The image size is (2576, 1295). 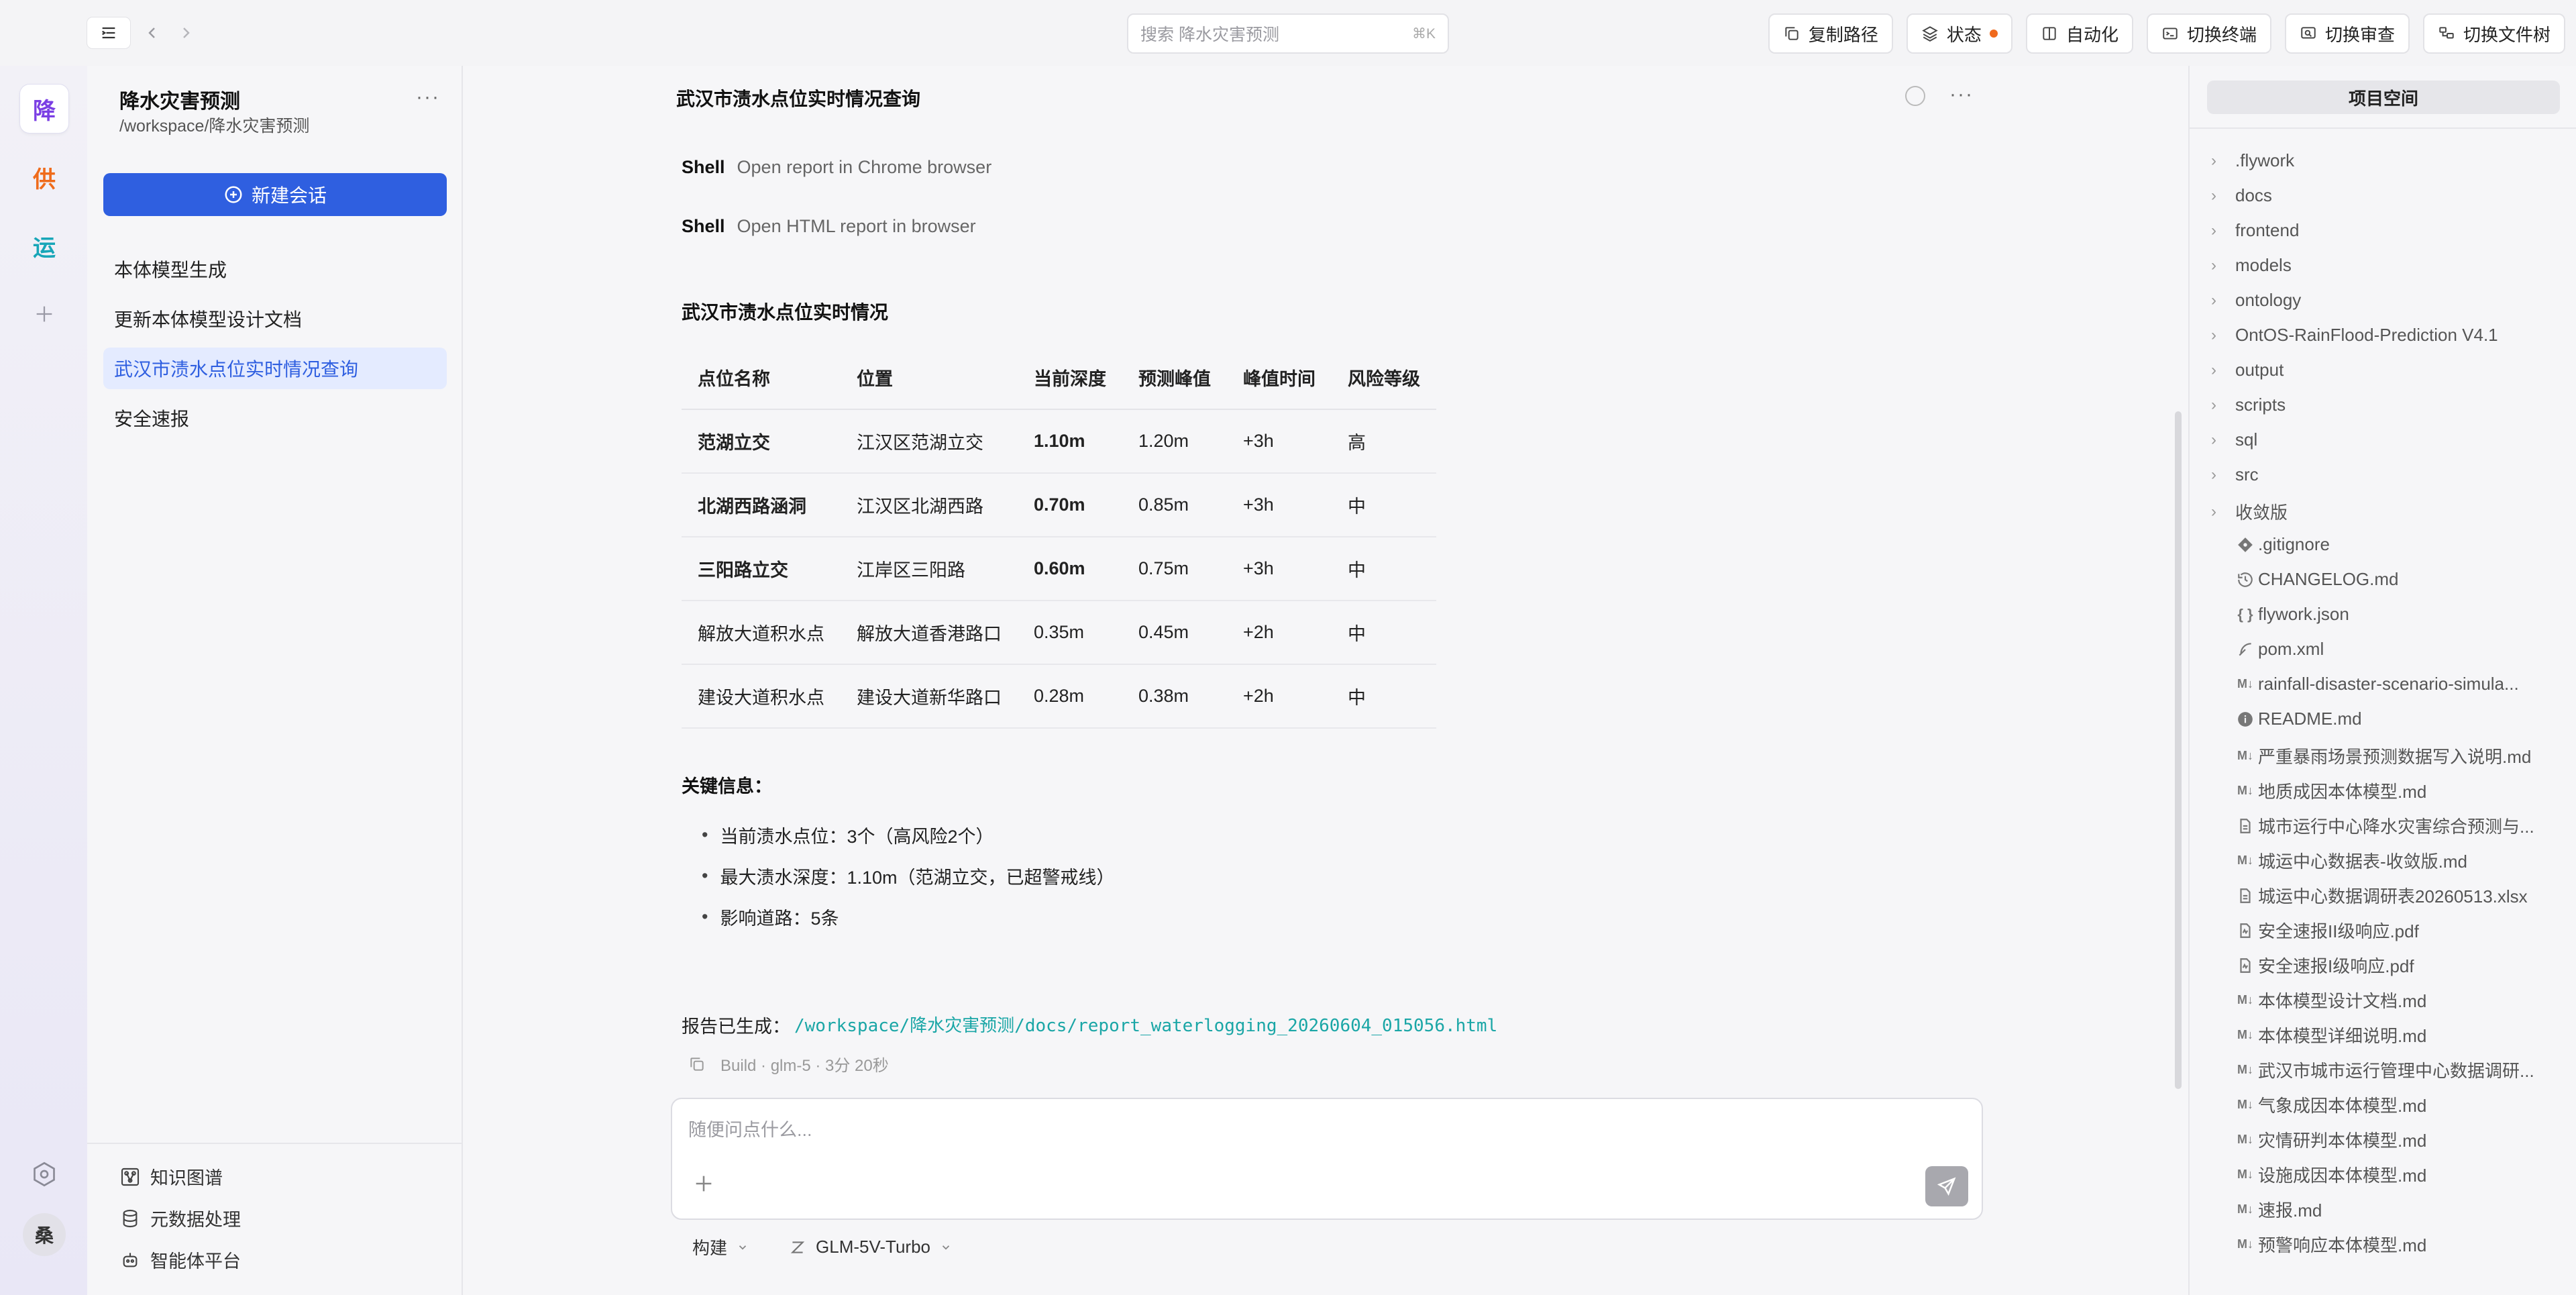 I want to click on shell-step: Shell Open report in Chrome browser, so click(x=836, y=167).